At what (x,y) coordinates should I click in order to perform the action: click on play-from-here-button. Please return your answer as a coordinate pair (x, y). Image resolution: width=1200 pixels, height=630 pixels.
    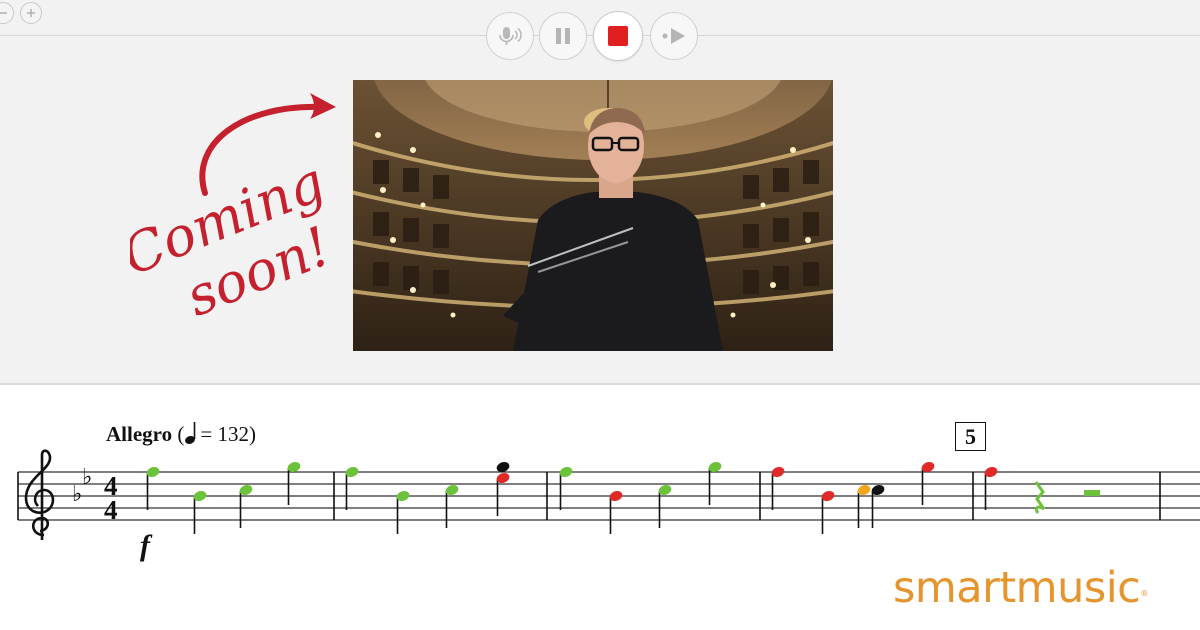
    Looking at the image, I should click on (674, 36).